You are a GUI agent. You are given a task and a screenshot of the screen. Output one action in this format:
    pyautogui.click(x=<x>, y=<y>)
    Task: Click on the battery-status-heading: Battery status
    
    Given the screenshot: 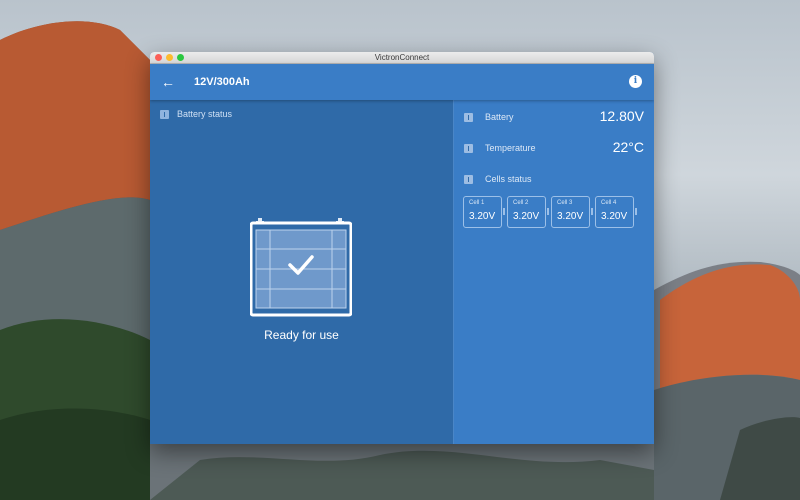 What is the action you would take?
    pyautogui.click(x=196, y=114)
    